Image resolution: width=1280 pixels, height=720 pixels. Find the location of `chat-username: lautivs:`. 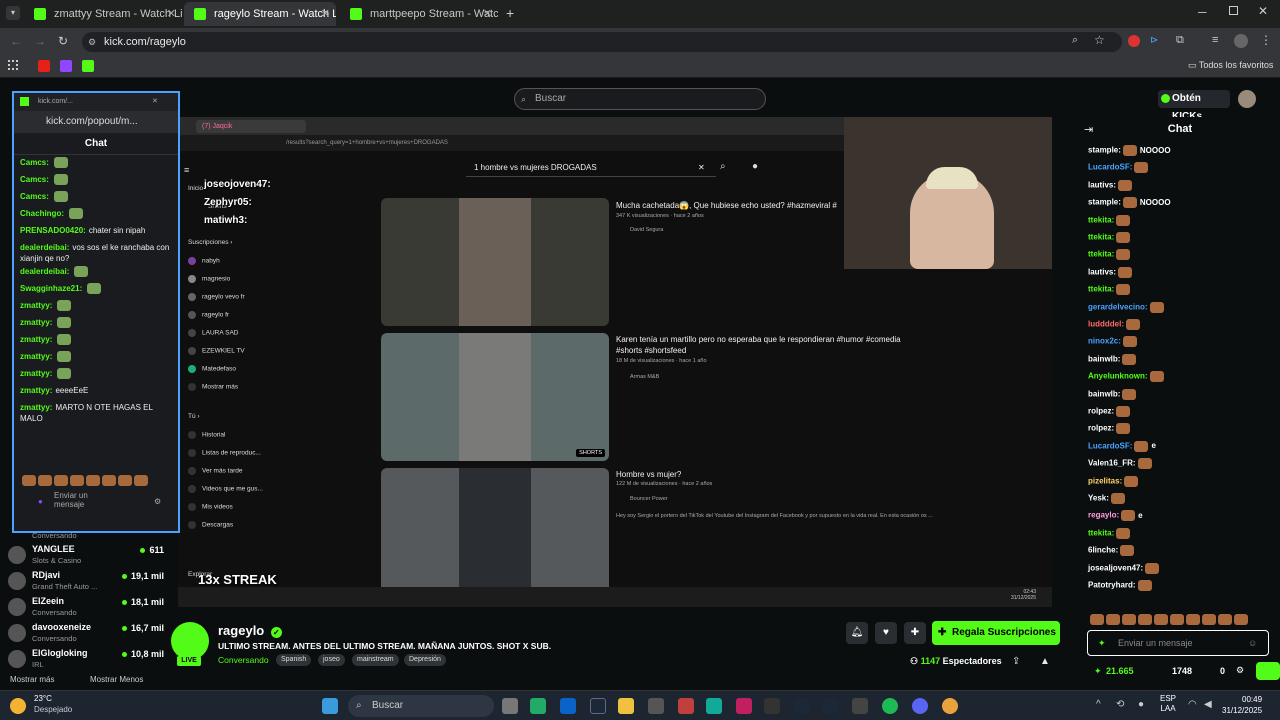

chat-username: lautivs: is located at coordinates (1102, 271).